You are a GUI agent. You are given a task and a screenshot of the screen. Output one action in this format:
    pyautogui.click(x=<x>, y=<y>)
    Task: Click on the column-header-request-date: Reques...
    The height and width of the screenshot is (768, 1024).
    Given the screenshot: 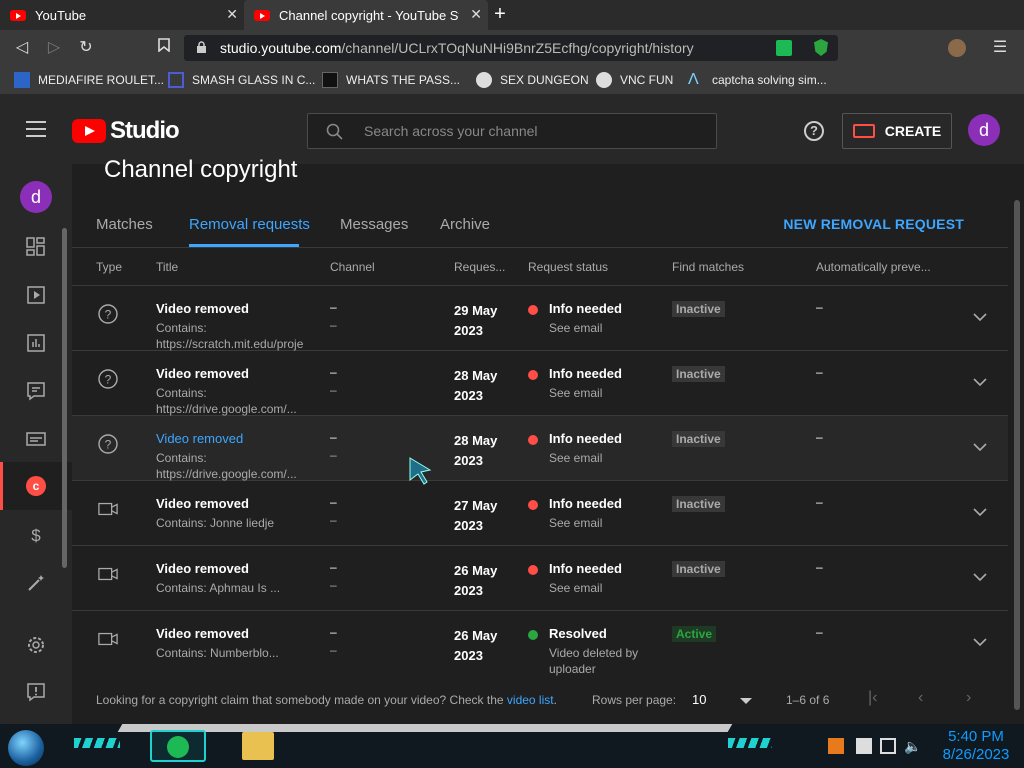 What is the action you would take?
    pyautogui.click(x=479, y=267)
    